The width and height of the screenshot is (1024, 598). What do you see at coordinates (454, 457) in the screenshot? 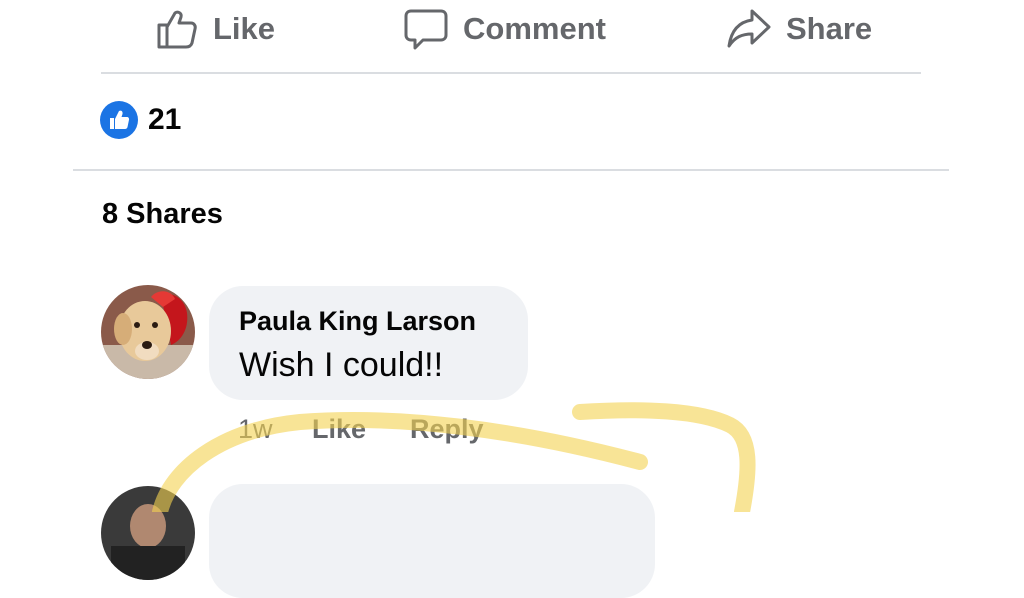
I see `highlighter-scribble` at bounding box center [454, 457].